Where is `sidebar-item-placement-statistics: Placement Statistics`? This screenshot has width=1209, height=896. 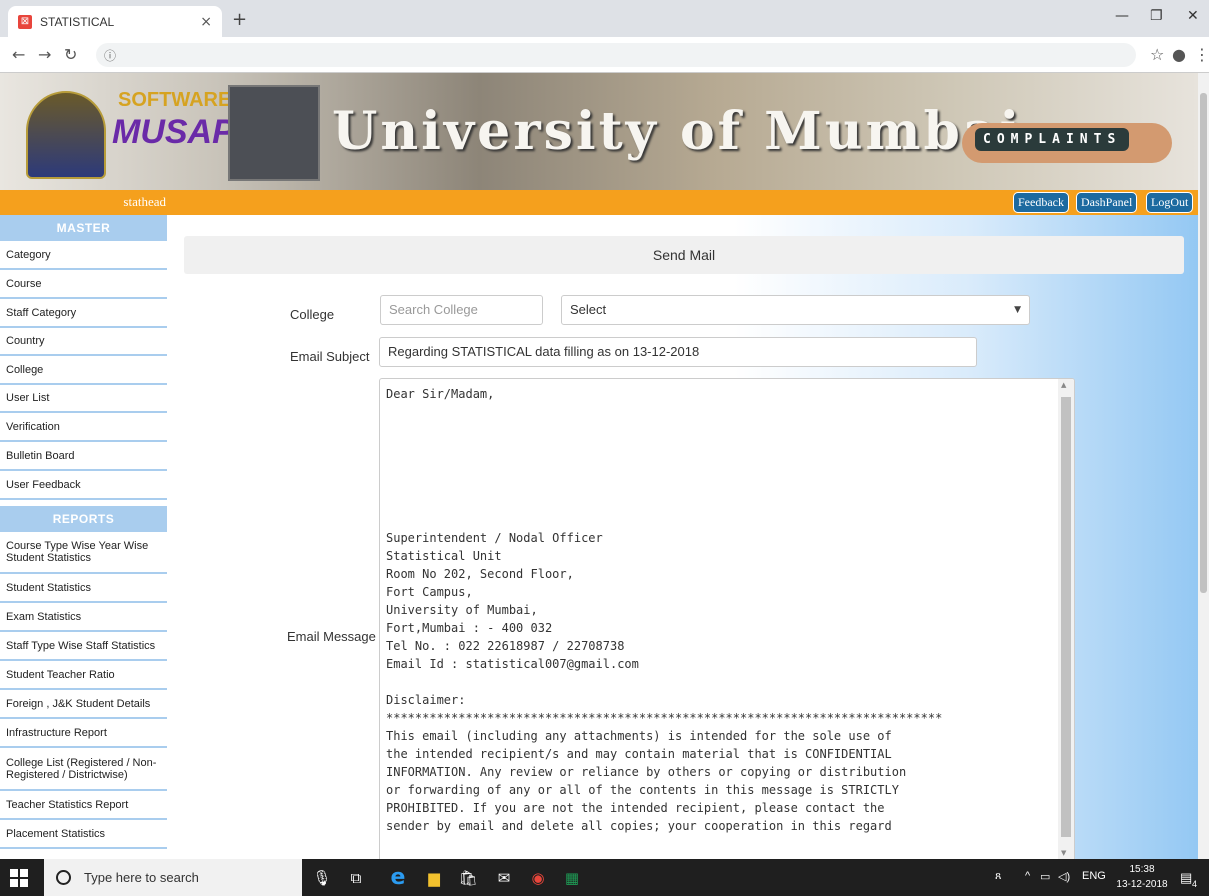 sidebar-item-placement-statistics: Placement Statistics is located at coordinates (83, 834).